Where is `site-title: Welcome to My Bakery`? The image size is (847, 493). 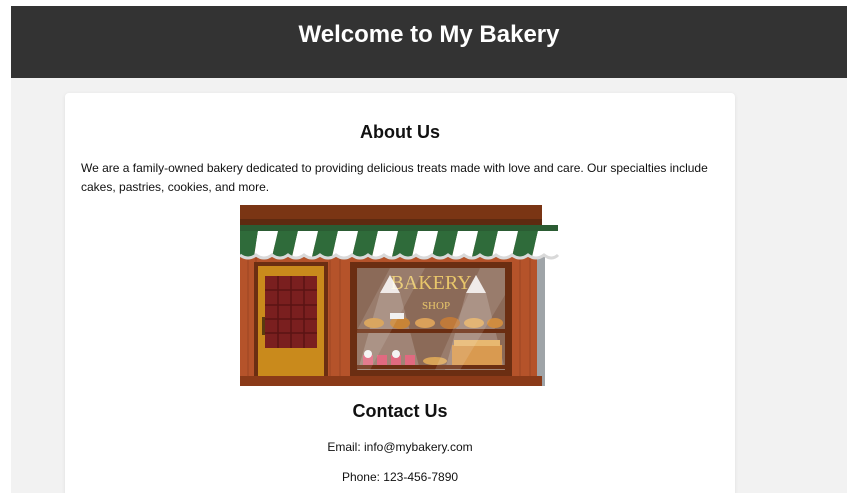
site-title: Welcome to My Bakery is located at coordinates (429, 34).